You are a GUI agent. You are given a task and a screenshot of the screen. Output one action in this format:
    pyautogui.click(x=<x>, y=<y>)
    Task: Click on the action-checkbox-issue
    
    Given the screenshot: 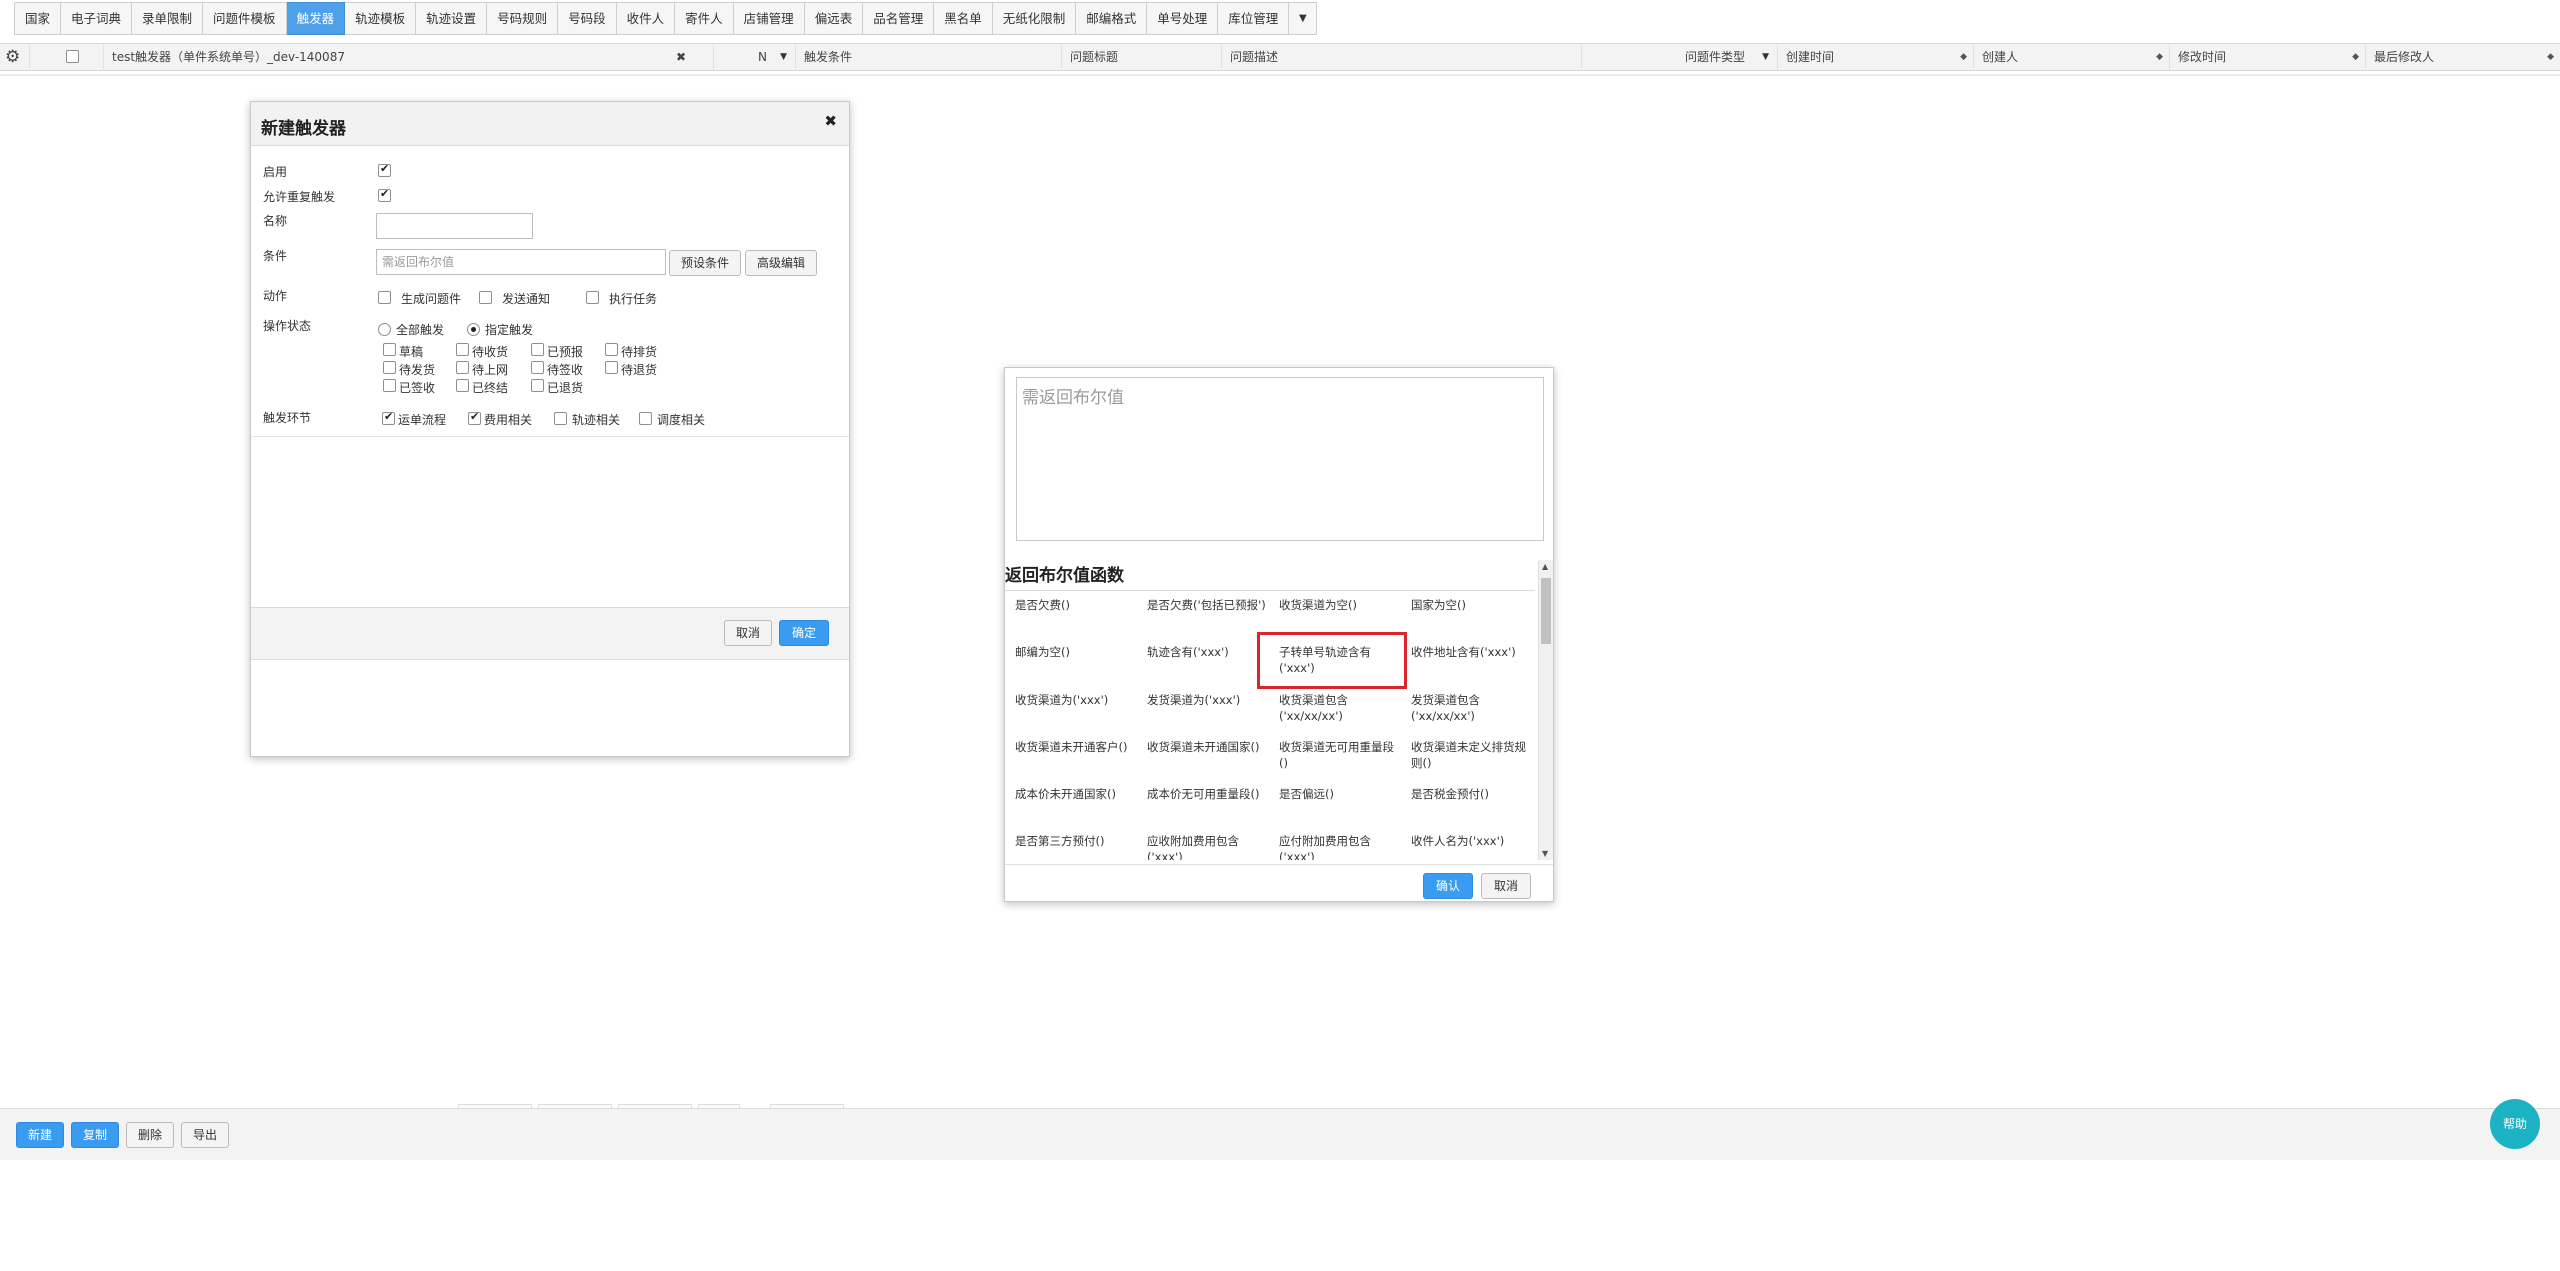 What is the action you would take?
    pyautogui.click(x=384, y=297)
    